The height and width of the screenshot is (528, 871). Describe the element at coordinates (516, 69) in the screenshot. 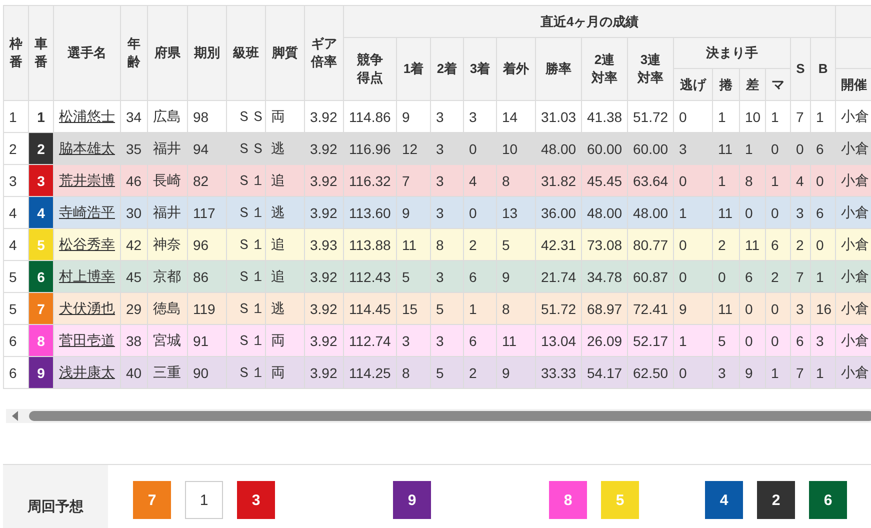

I see `column-header: 着外` at that location.